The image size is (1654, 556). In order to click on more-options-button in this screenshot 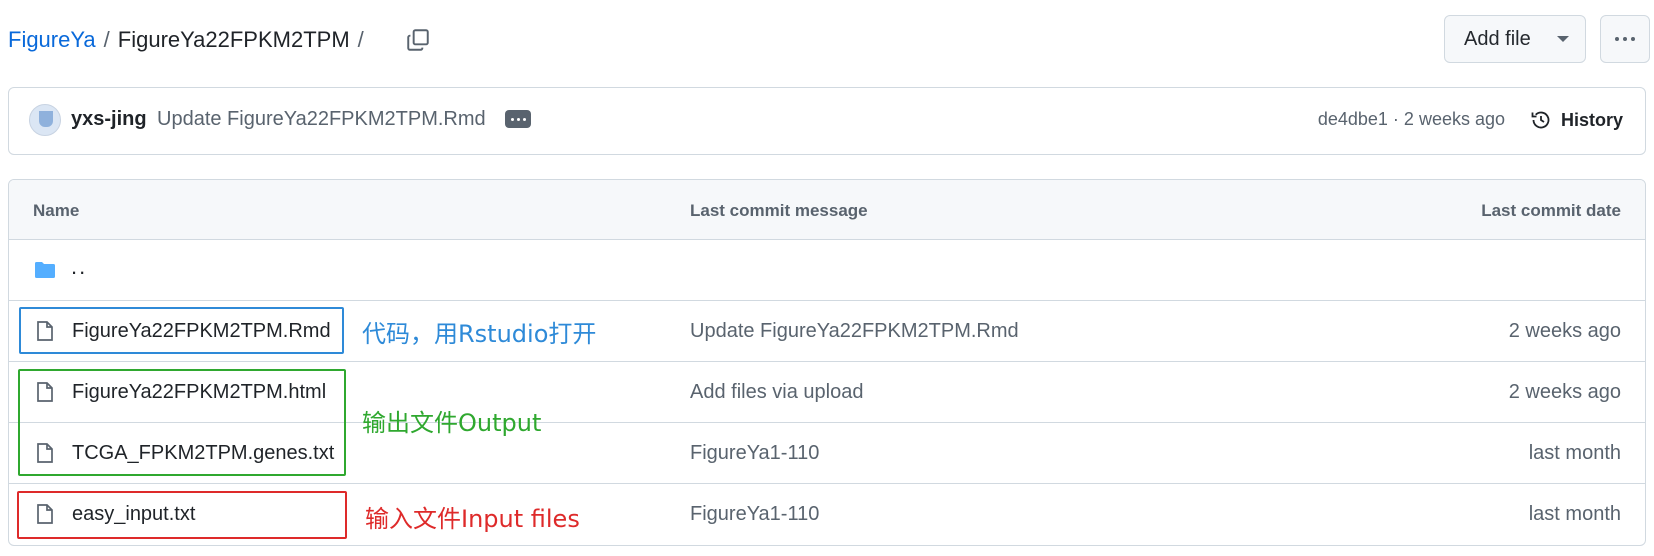, I will do `click(1625, 39)`.